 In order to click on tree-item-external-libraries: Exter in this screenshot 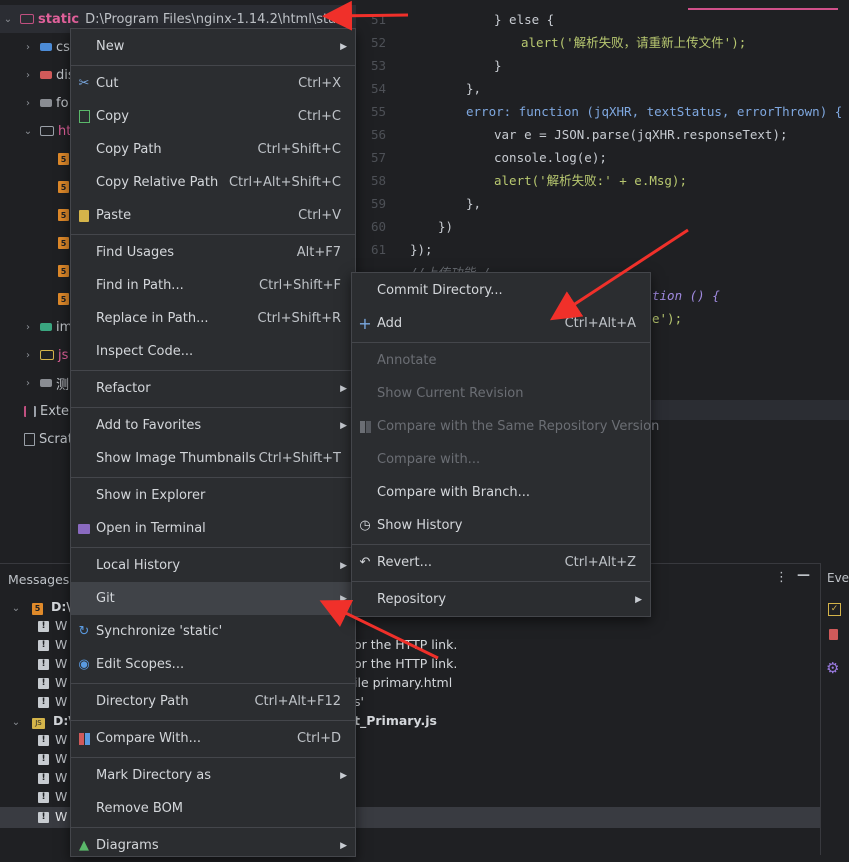, I will do `click(47, 411)`.